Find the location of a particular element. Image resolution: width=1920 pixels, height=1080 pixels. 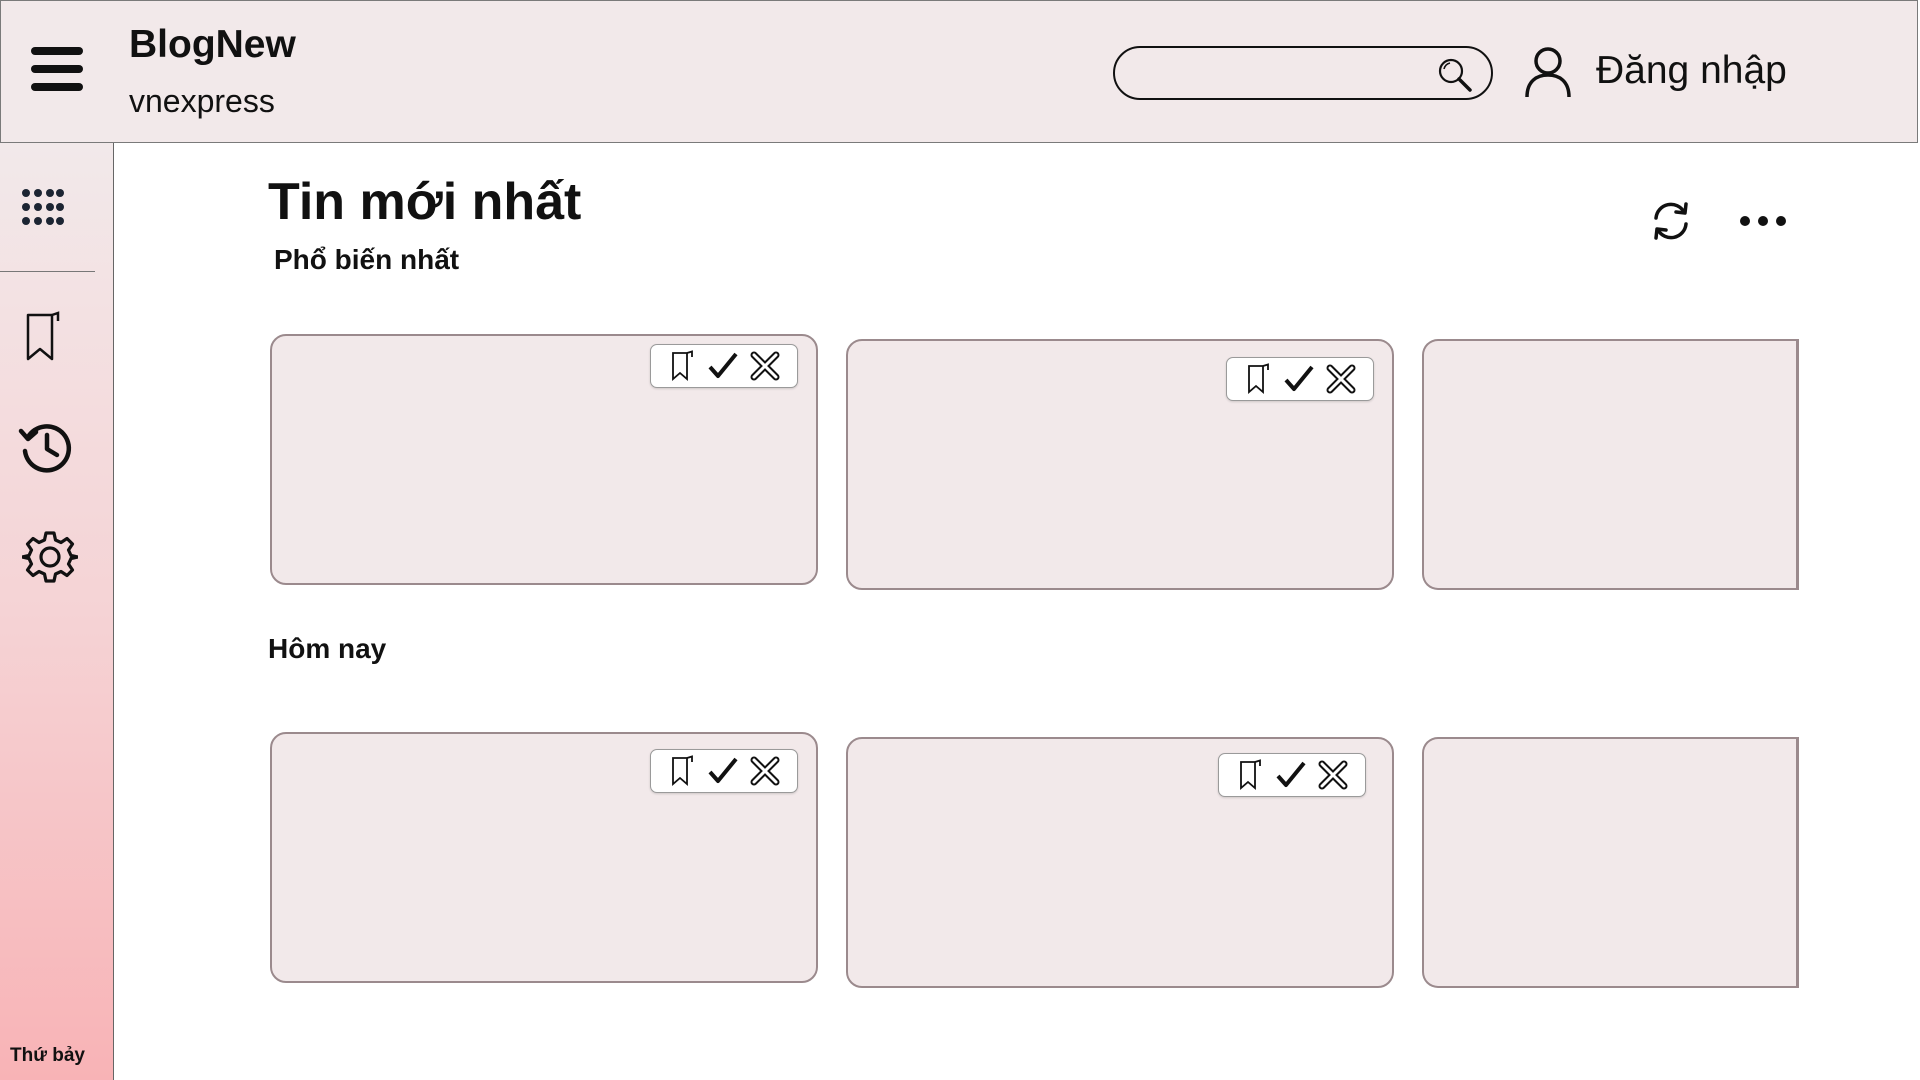

sidebar: Thứ bảy is located at coordinates (57, 611).